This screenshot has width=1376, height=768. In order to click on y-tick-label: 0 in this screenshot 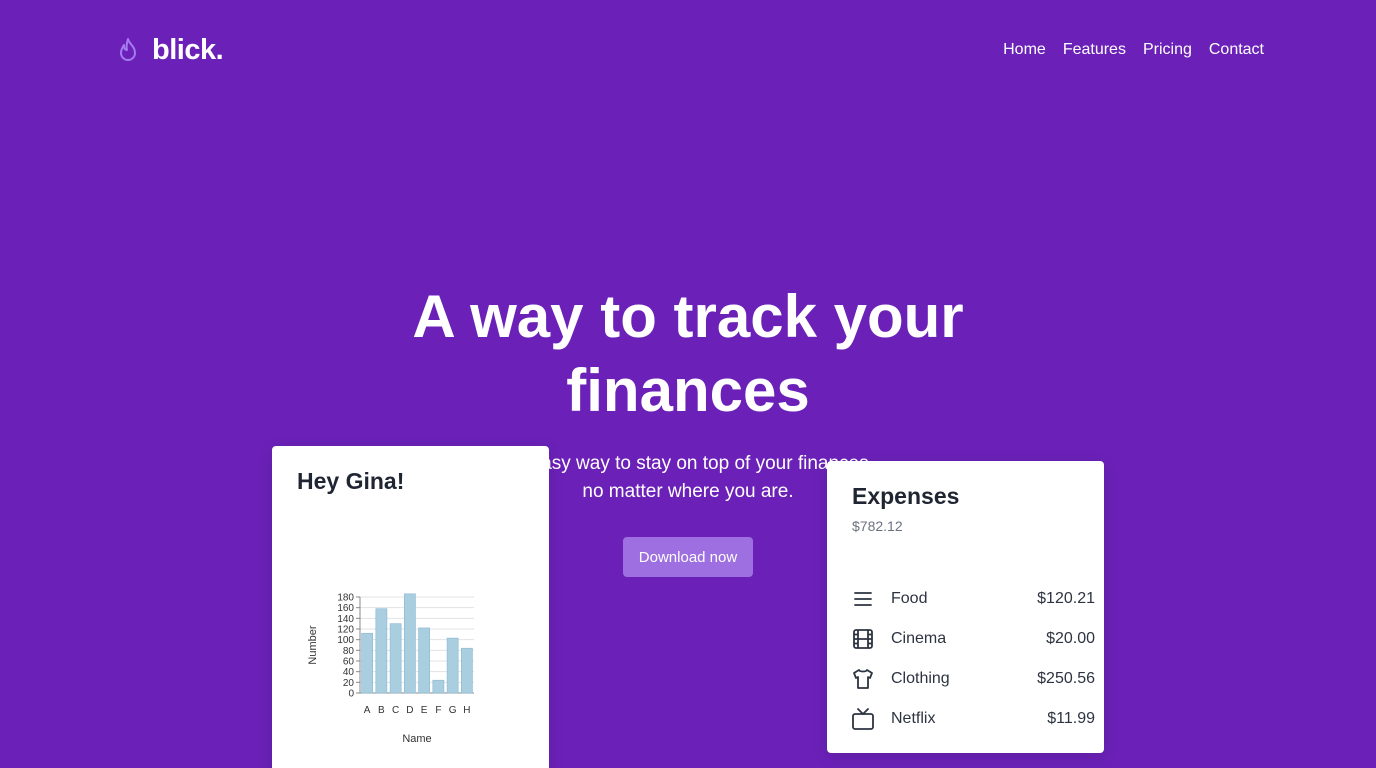, I will do `click(351, 694)`.